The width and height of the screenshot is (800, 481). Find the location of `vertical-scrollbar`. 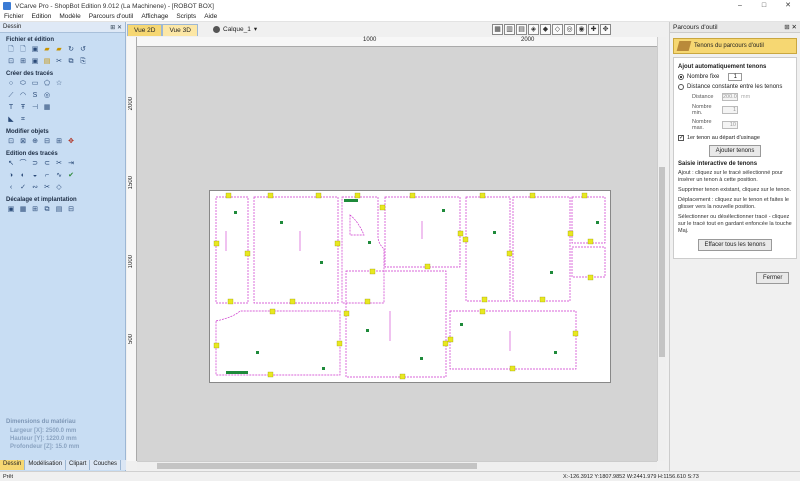

vertical-scrollbar is located at coordinates (661, 249).